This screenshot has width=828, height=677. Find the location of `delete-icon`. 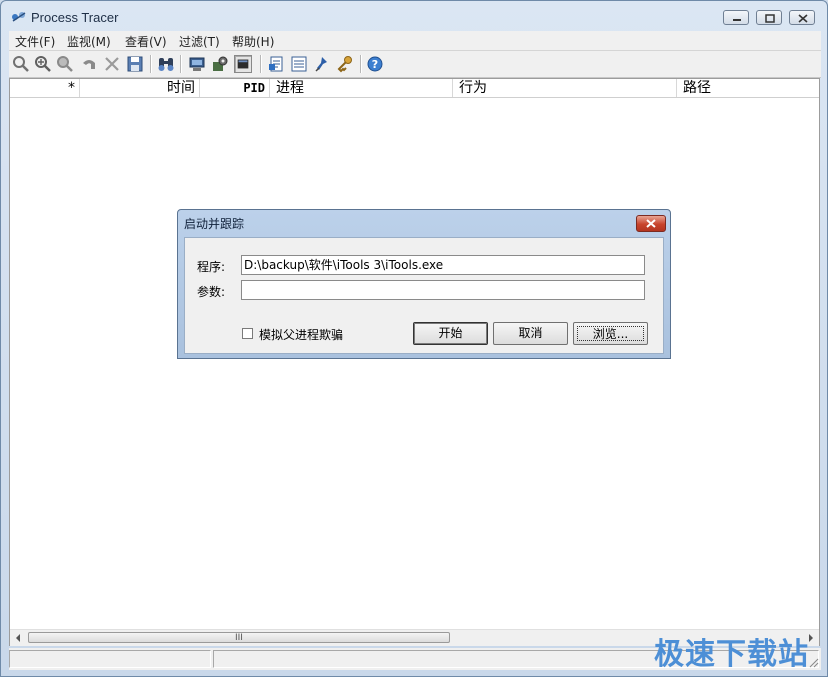

delete-icon is located at coordinates (112, 64).